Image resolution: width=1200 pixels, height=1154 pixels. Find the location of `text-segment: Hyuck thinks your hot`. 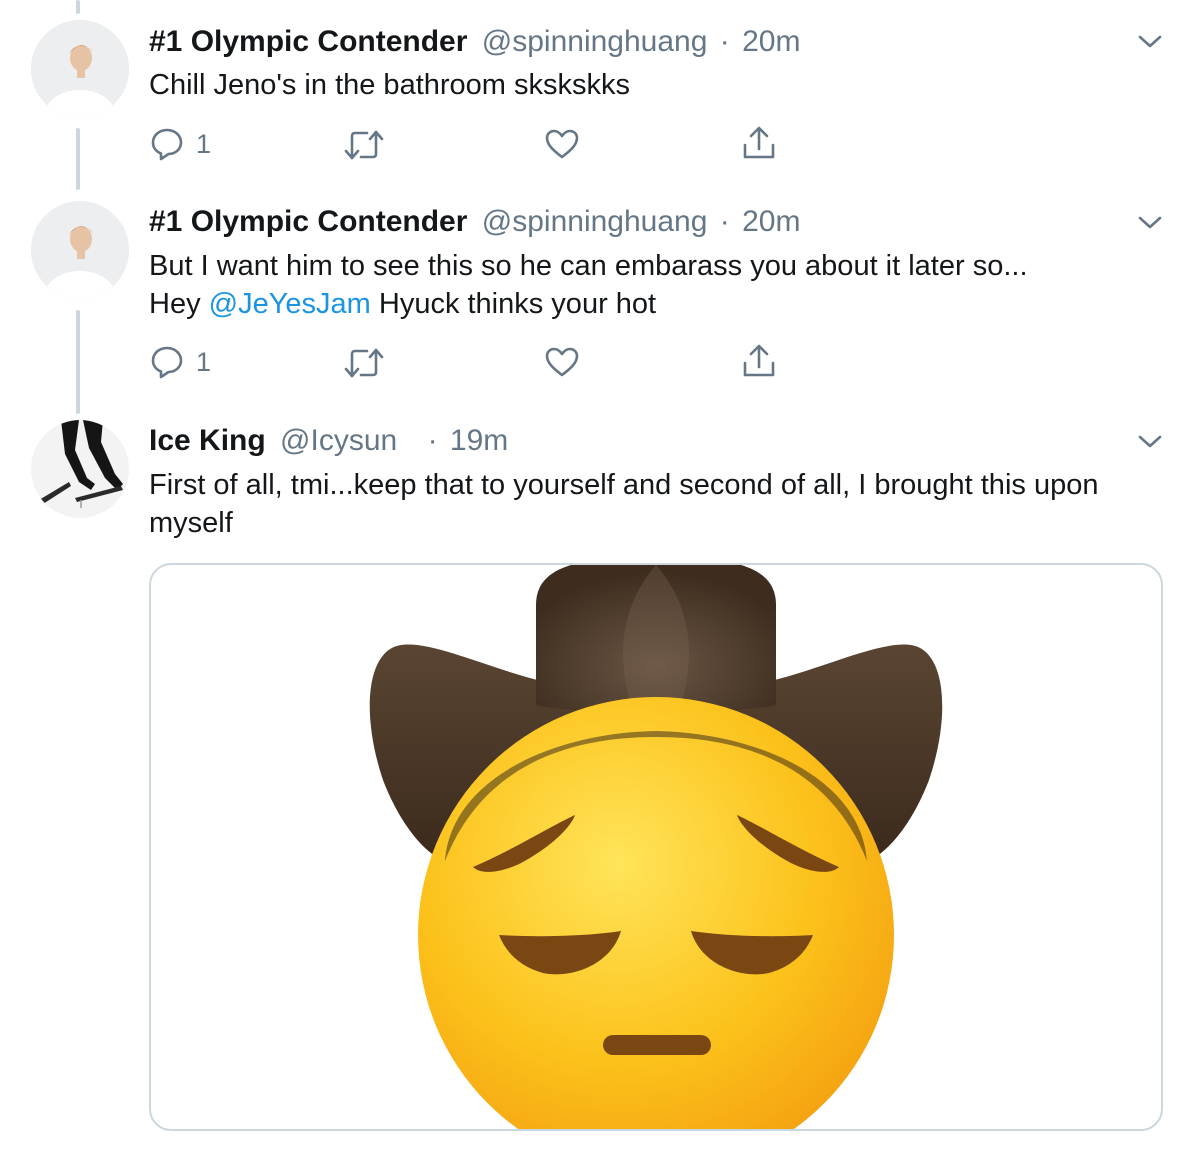

text-segment: Hyuck thinks your hot is located at coordinates (513, 304).